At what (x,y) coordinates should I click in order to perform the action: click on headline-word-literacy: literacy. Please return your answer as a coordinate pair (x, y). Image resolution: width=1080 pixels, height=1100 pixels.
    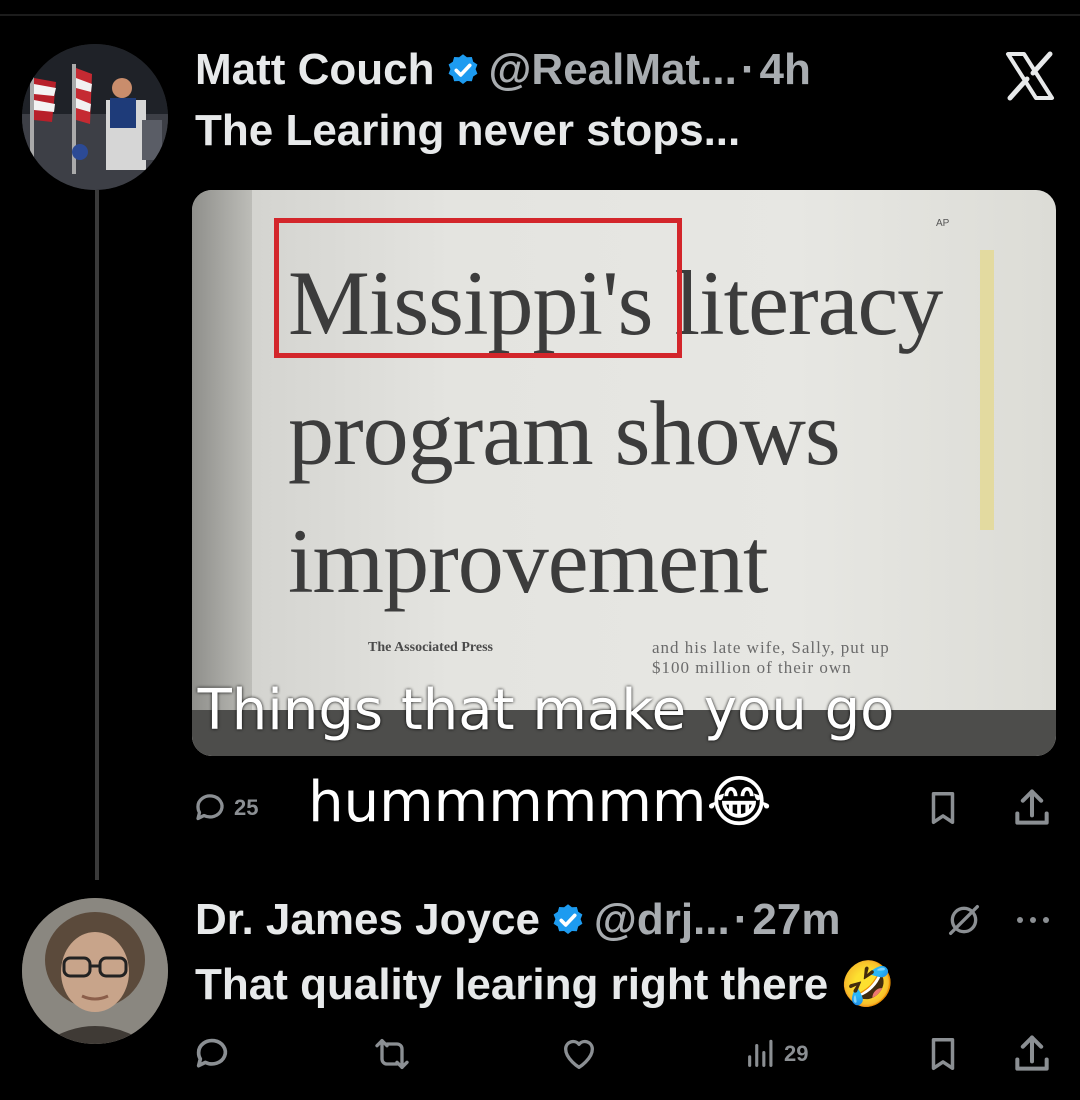
    Looking at the image, I should click on (808, 303).